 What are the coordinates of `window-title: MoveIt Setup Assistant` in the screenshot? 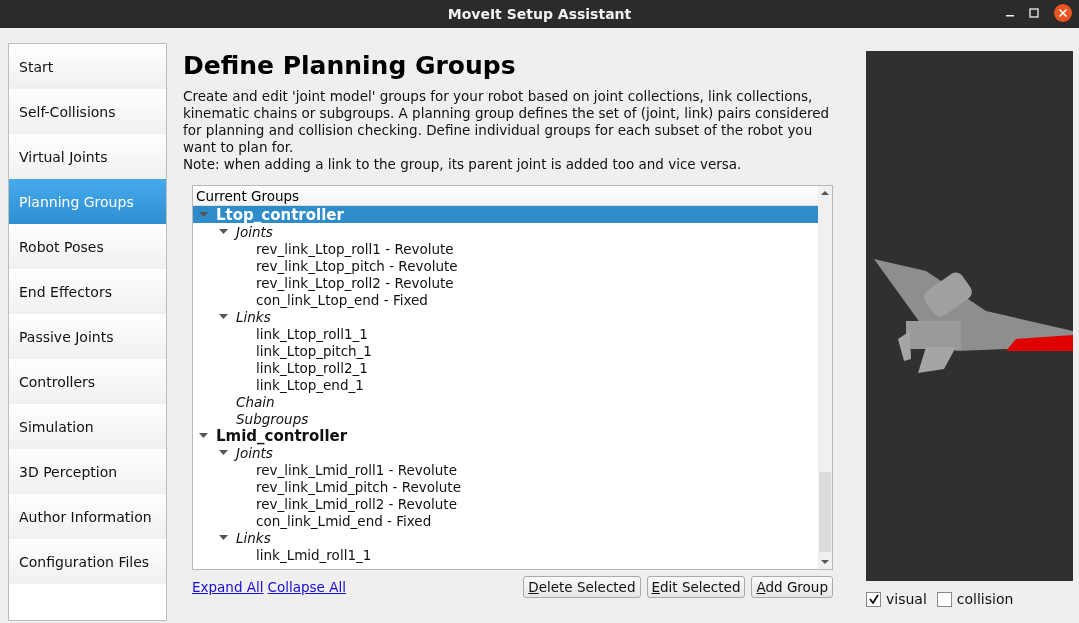 It's located at (539, 14).